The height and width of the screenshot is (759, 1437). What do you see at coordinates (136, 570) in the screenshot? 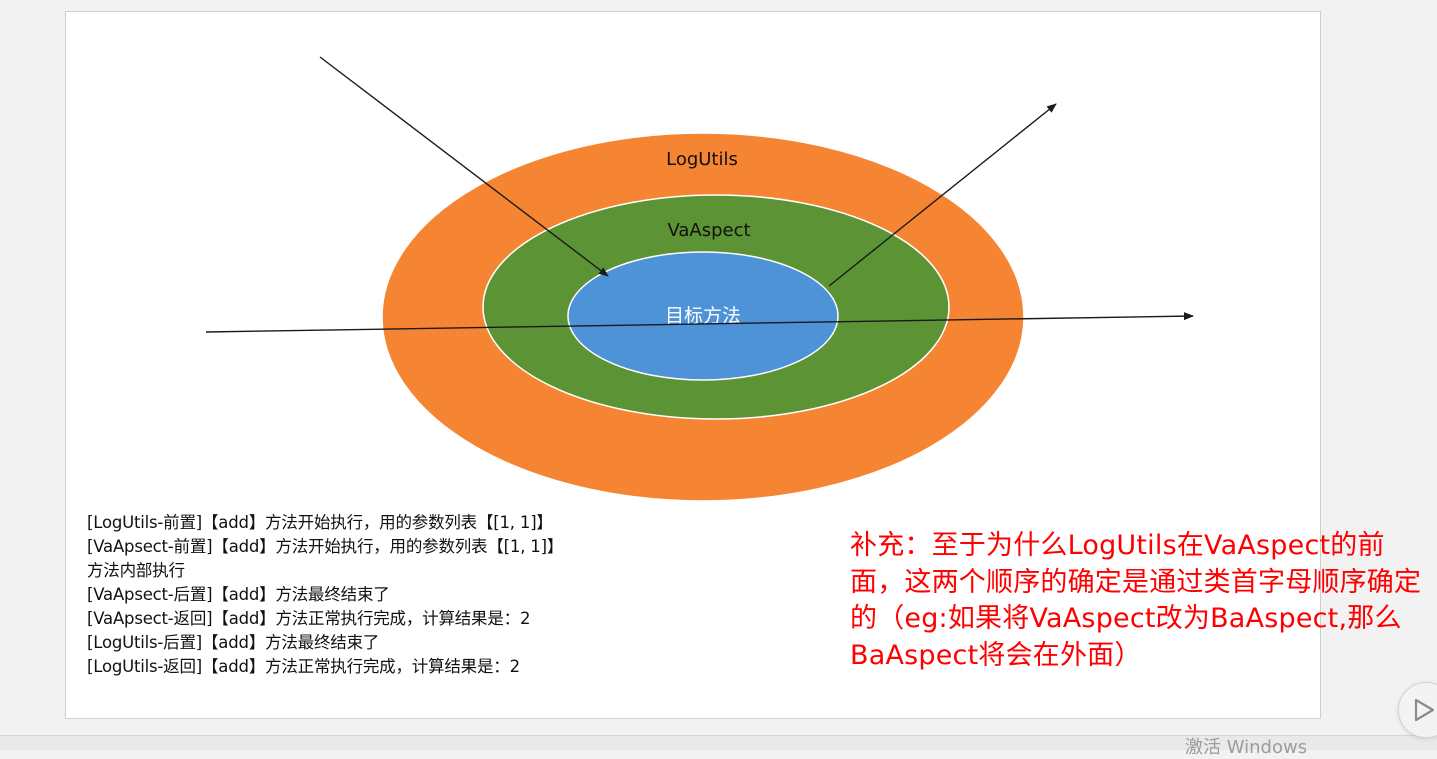
I see `log-line: 方法内部执行` at bounding box center [136, 570].